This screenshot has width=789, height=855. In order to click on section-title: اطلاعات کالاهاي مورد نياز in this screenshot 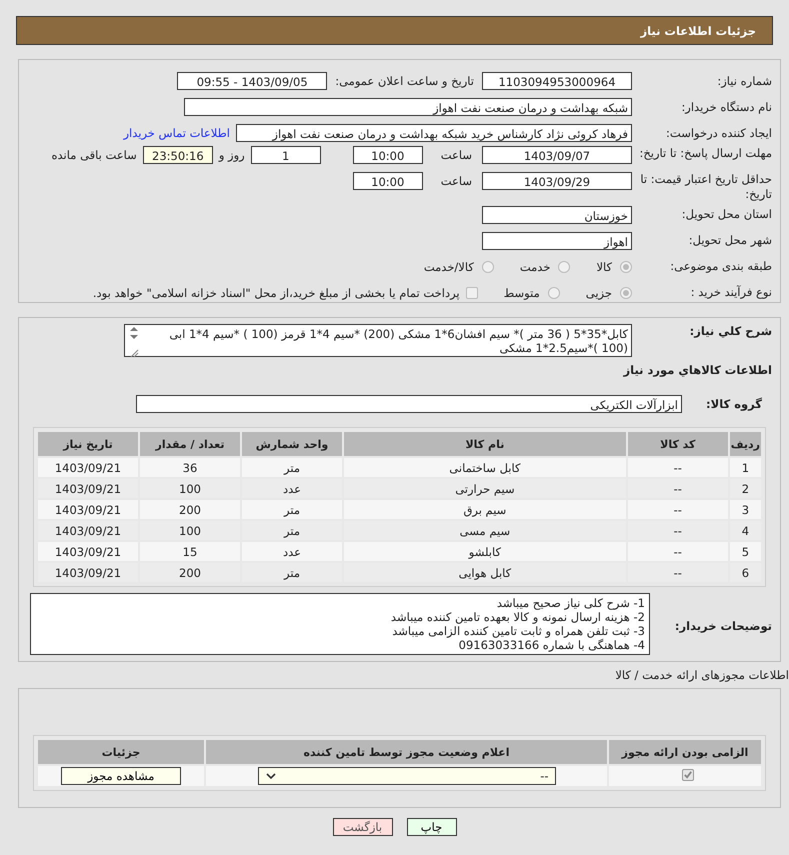, I will do `click(697, 370)`.